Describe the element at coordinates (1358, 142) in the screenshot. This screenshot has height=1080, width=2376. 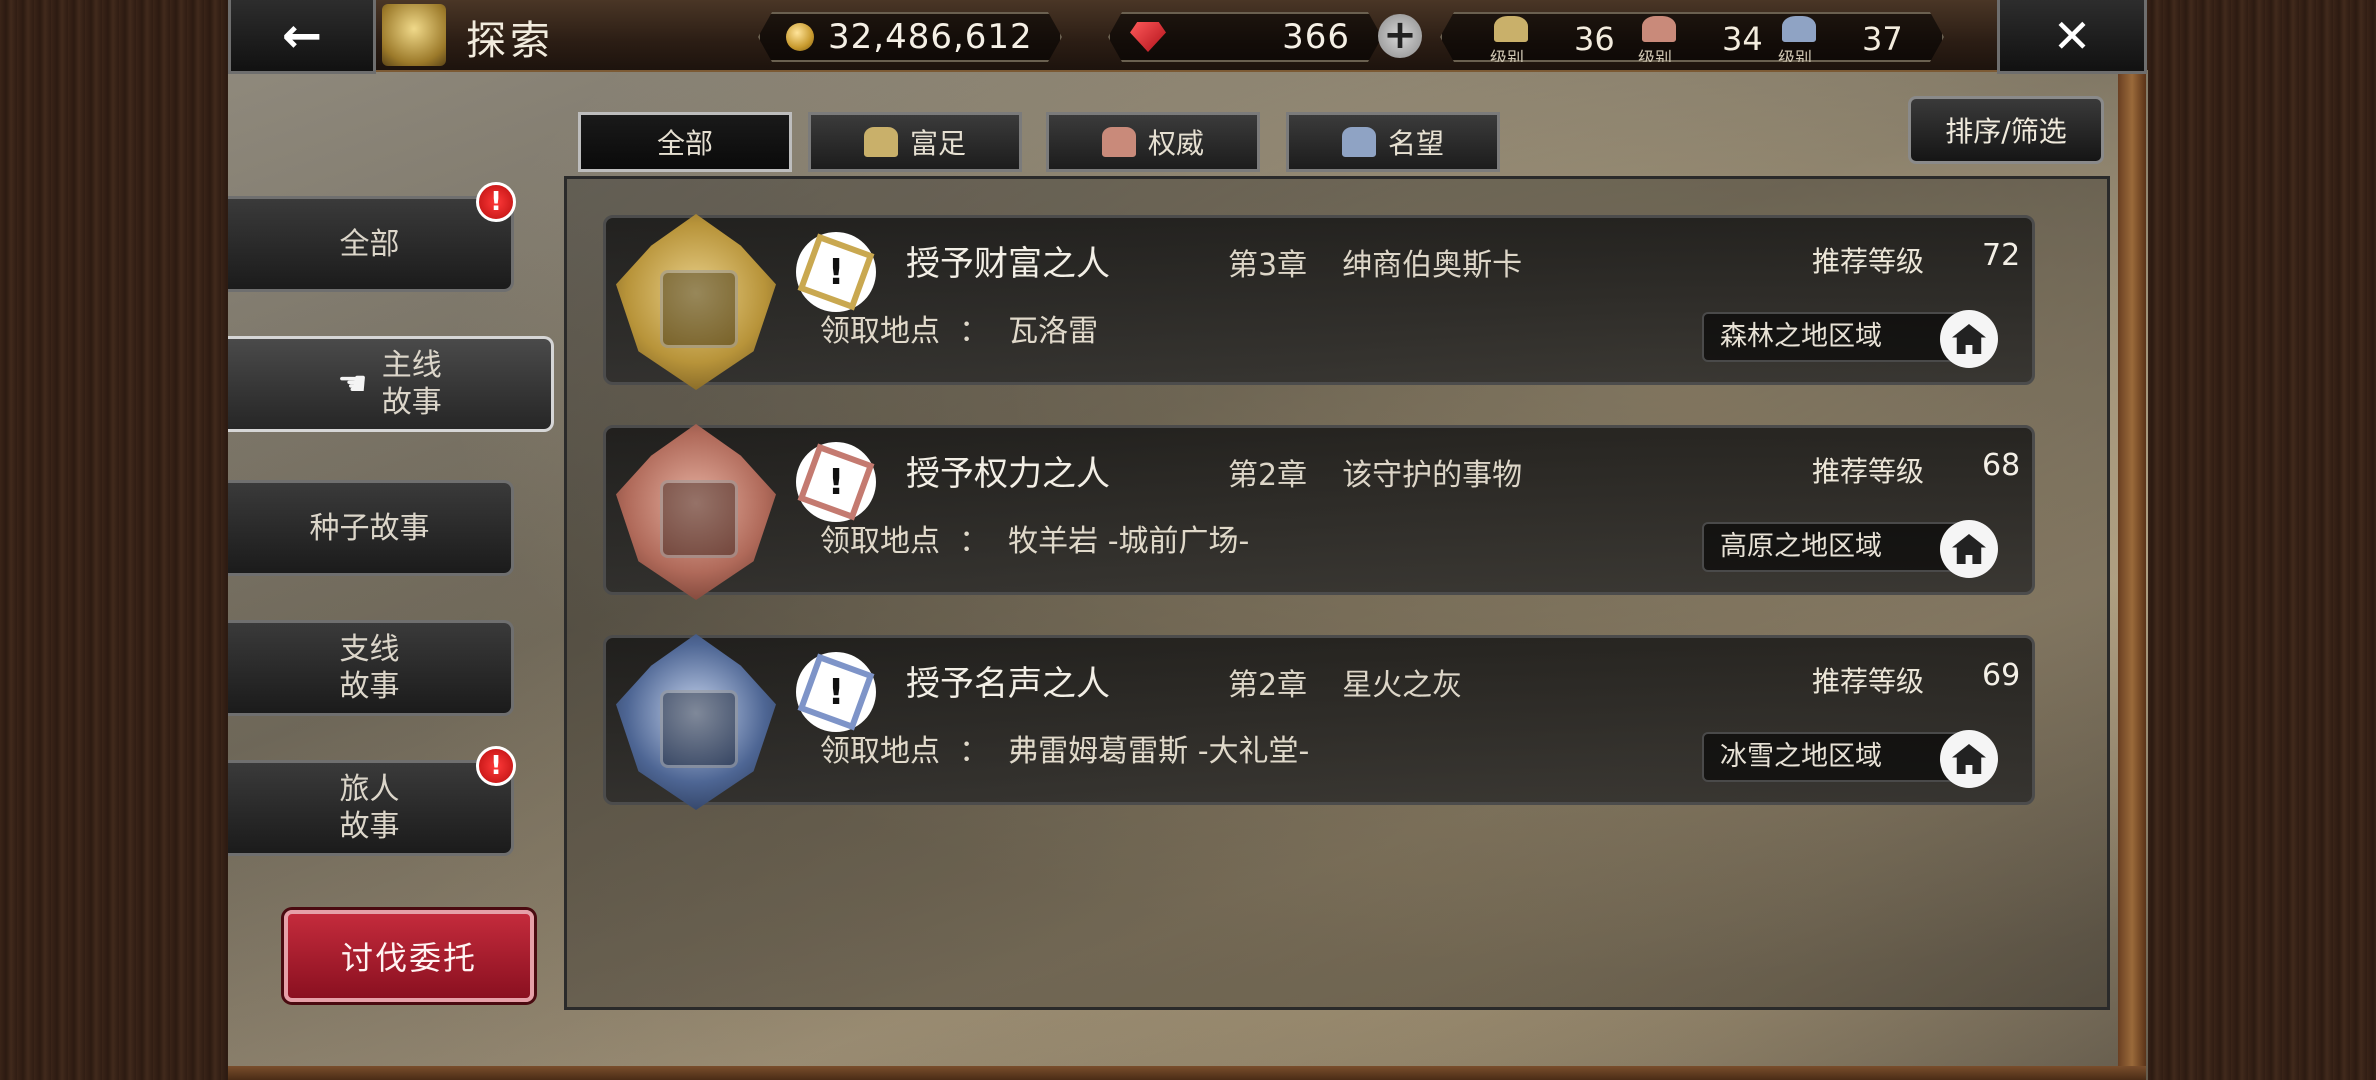
I see `fame-icon` at that location.